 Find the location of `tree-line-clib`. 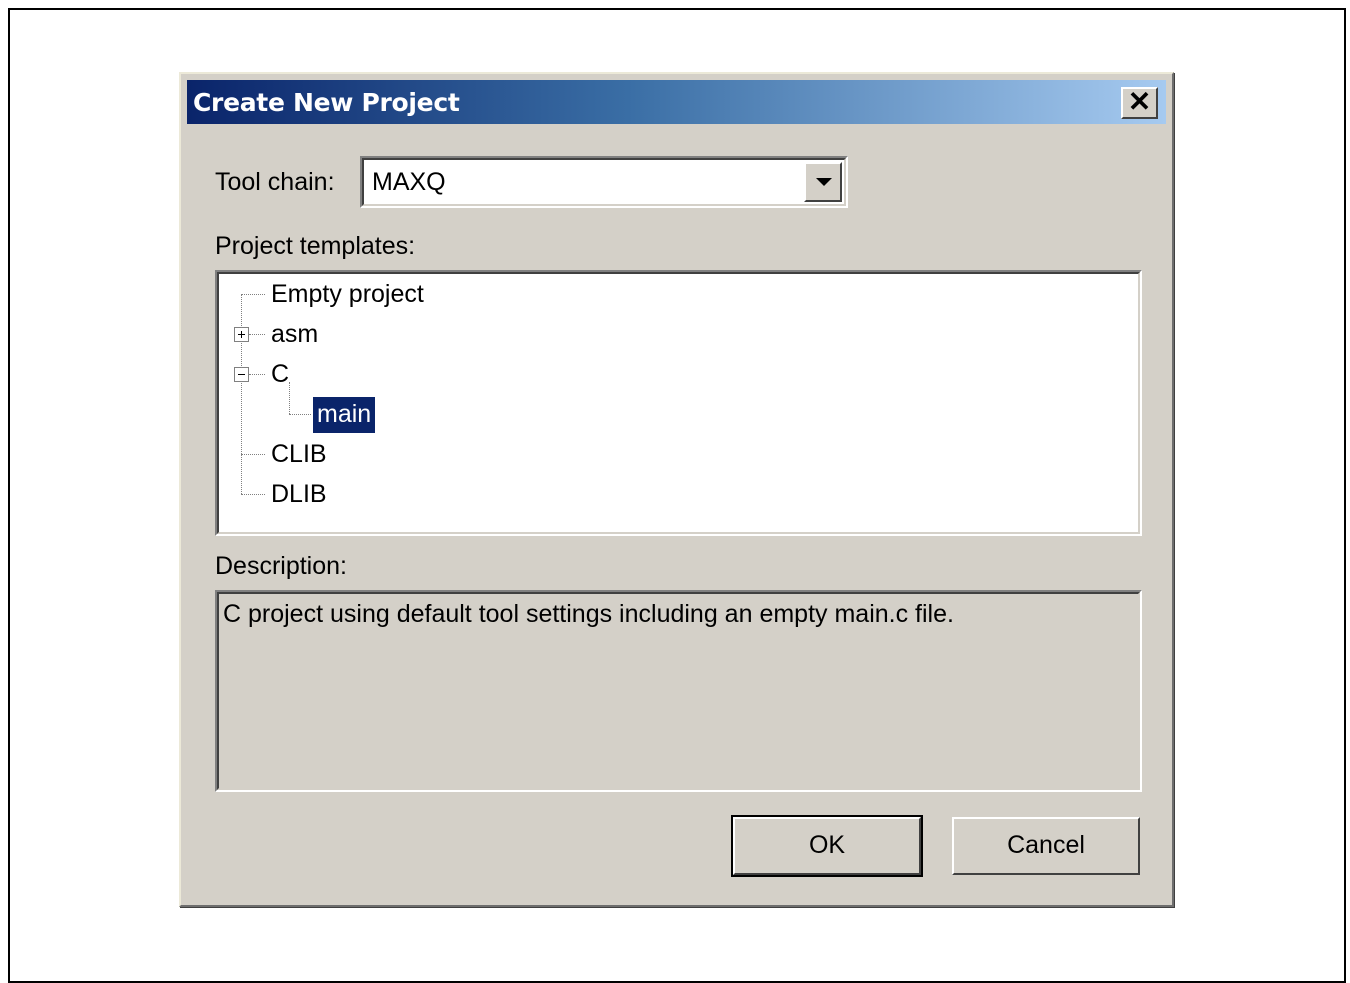

tree-line-clib is located at coordinates (253, 454).